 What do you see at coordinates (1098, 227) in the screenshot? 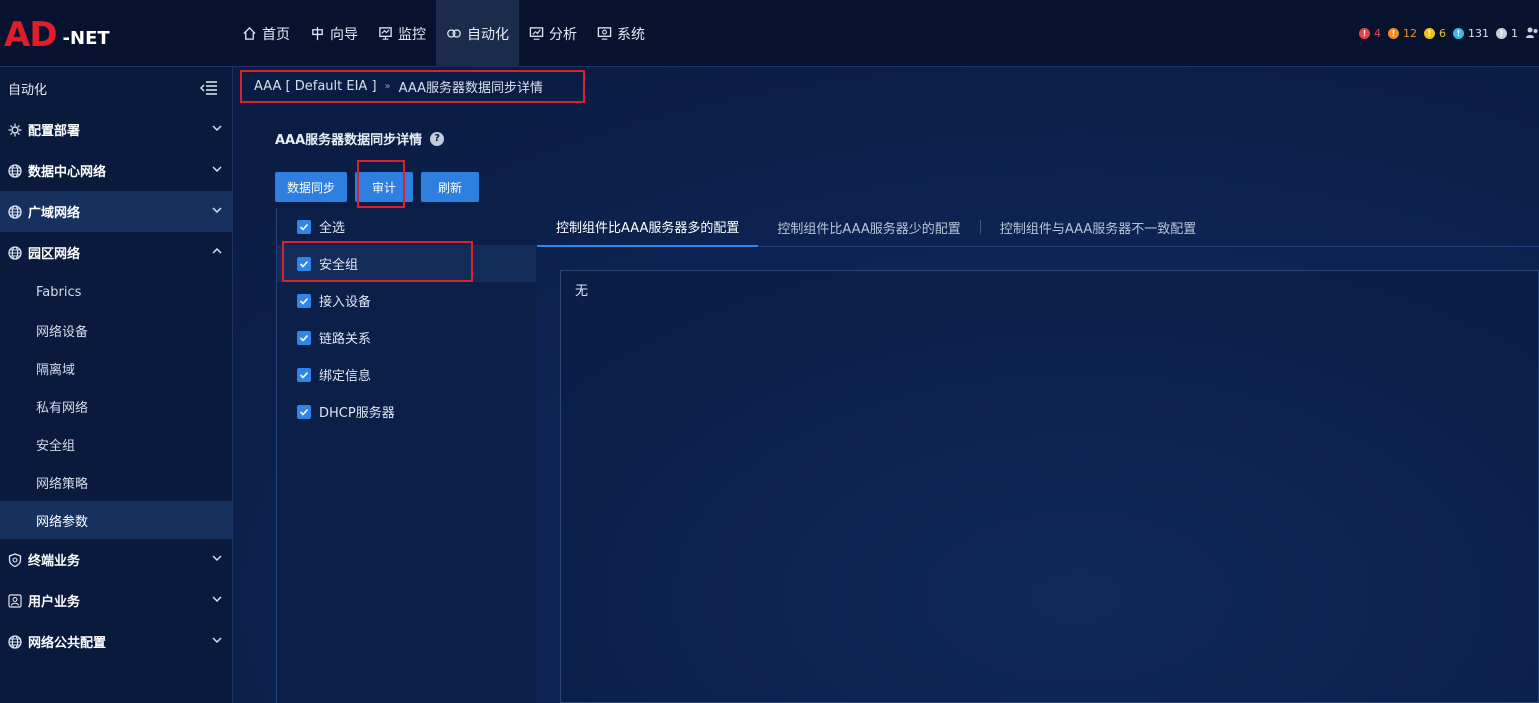
I see `tab-inconsistent: 控制组件与AAA服务器不一致配置` at bounding box center [1098, 227].